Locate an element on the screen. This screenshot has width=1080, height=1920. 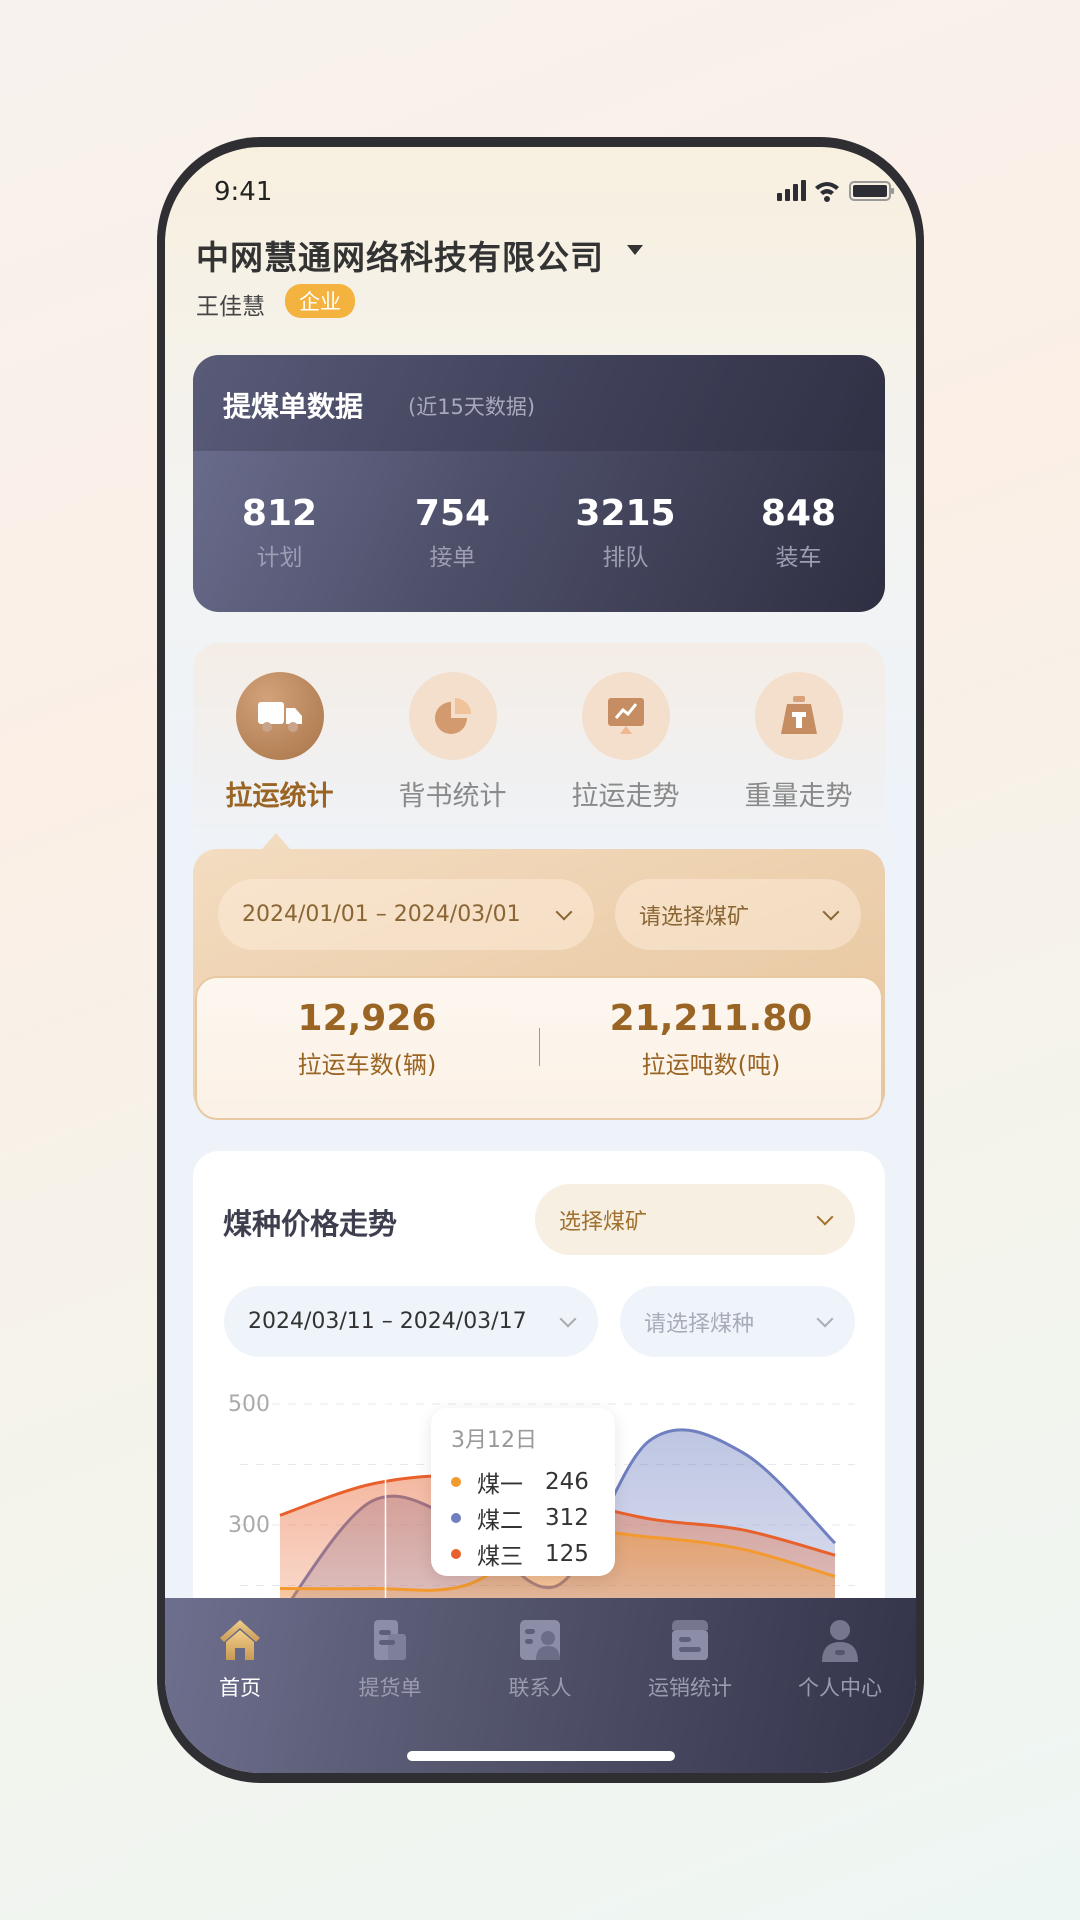
bottom-nav: 首页 提货单 联系人 运销统计 个人中心 is located at coordinates (540, 1685).